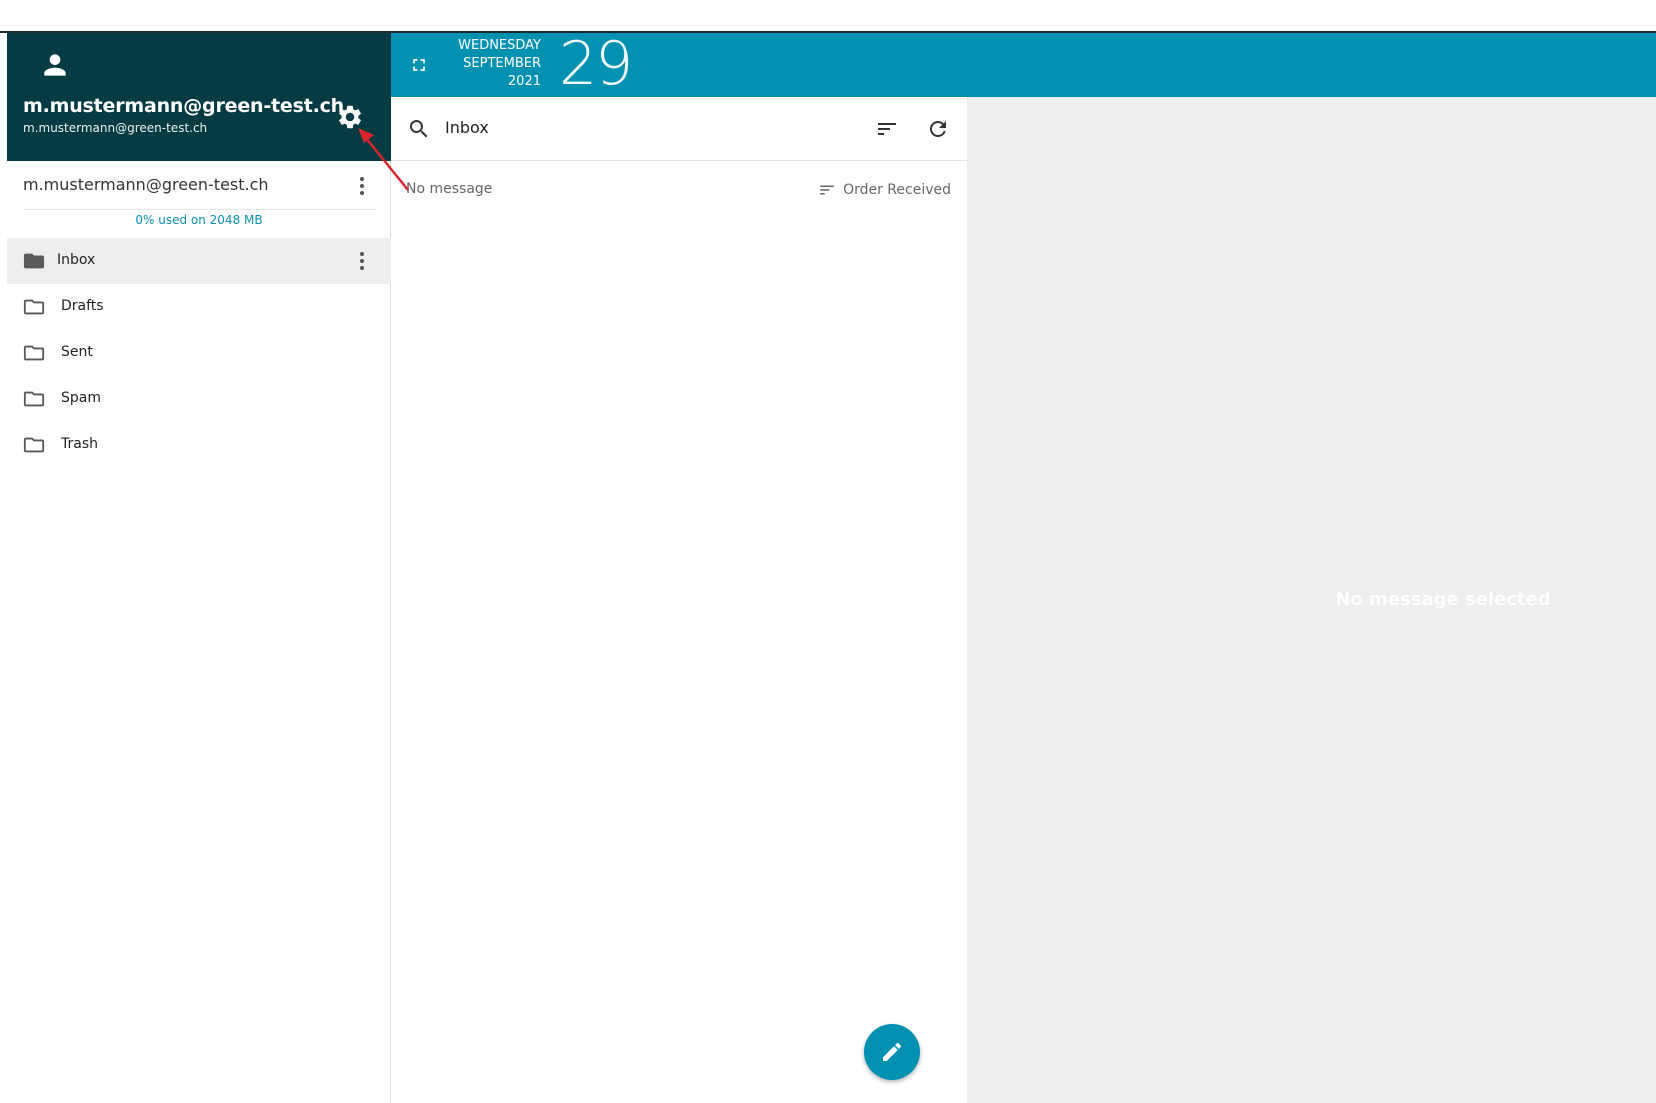  Describe the element at coordinates (938, 129) in the screenshot. I see `refresh-icon` at that location.